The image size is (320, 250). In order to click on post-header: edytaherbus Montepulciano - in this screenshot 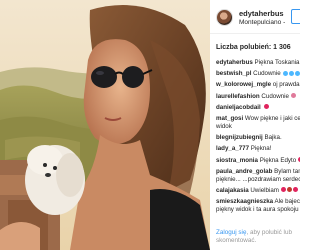, I will do `click(255, 17)`.